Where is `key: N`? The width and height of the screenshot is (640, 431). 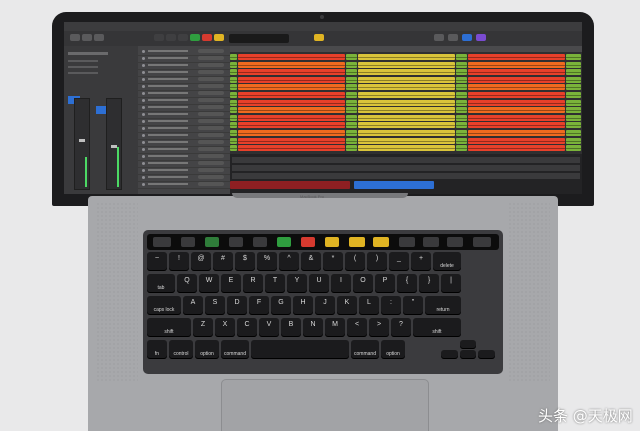 key: N is located at coordinates (313, 327).